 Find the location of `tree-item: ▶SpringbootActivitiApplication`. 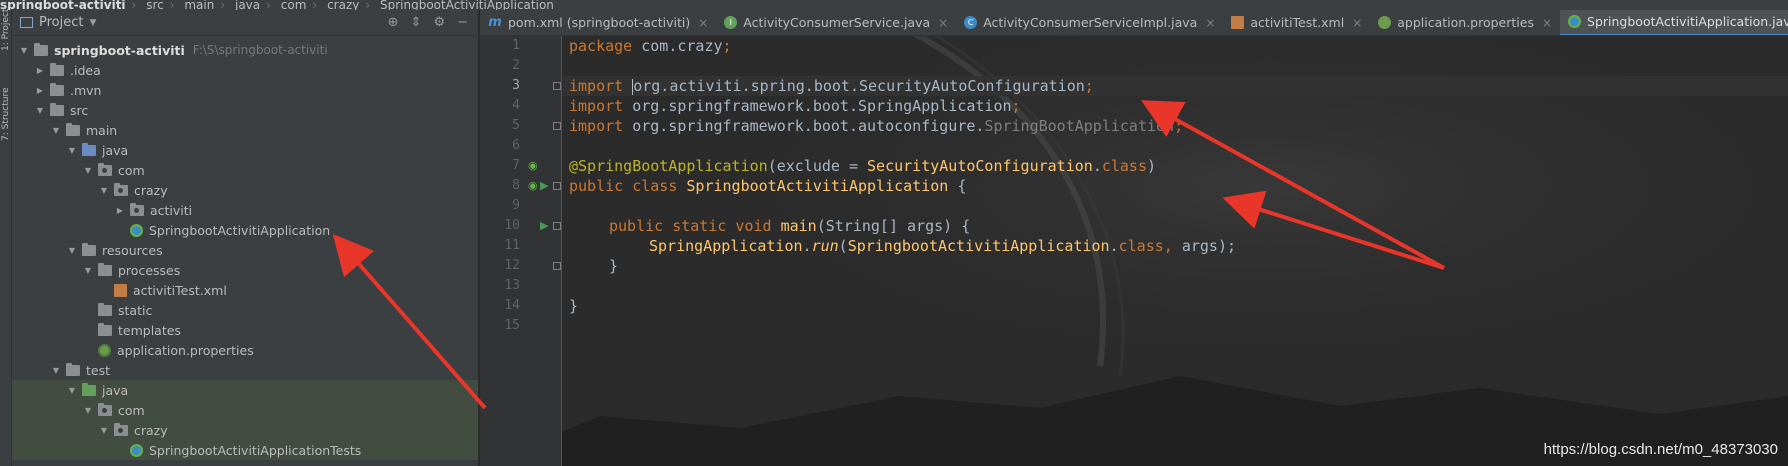

tree-item: ▶SpringbootActivitiApplication is located at coordinates (245, 230).